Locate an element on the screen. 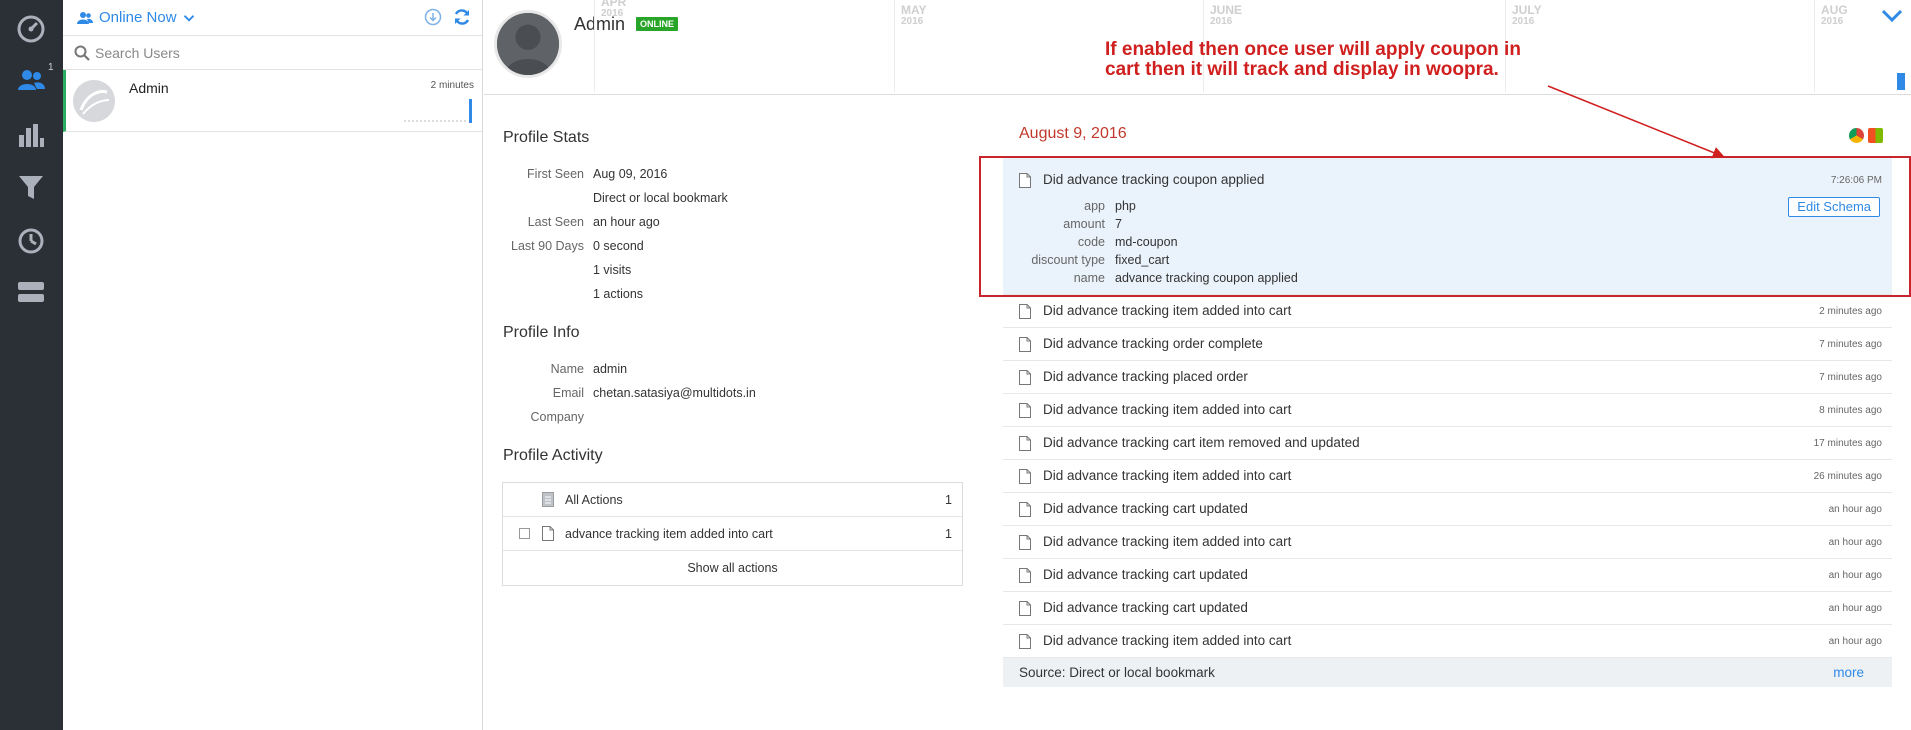 The image size is (1911, 730). first-seen-value: Aug 09, 2016 is located at coordinates (630, 174).